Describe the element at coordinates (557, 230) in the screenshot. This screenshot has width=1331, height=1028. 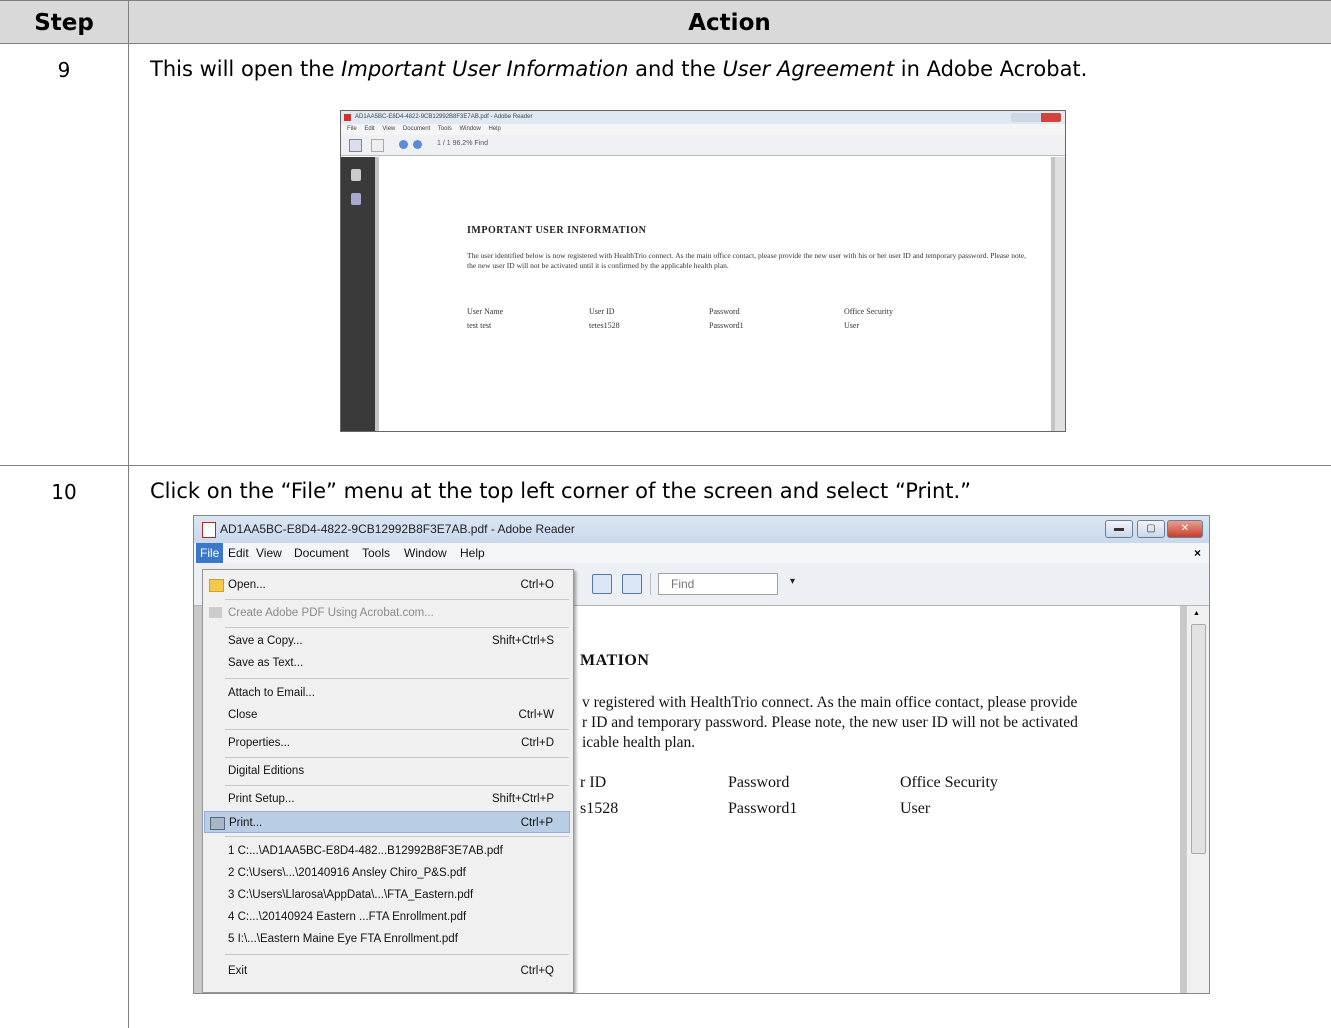
I see `s1-heading: IMPORTANT USER INFORMATION` at that location.